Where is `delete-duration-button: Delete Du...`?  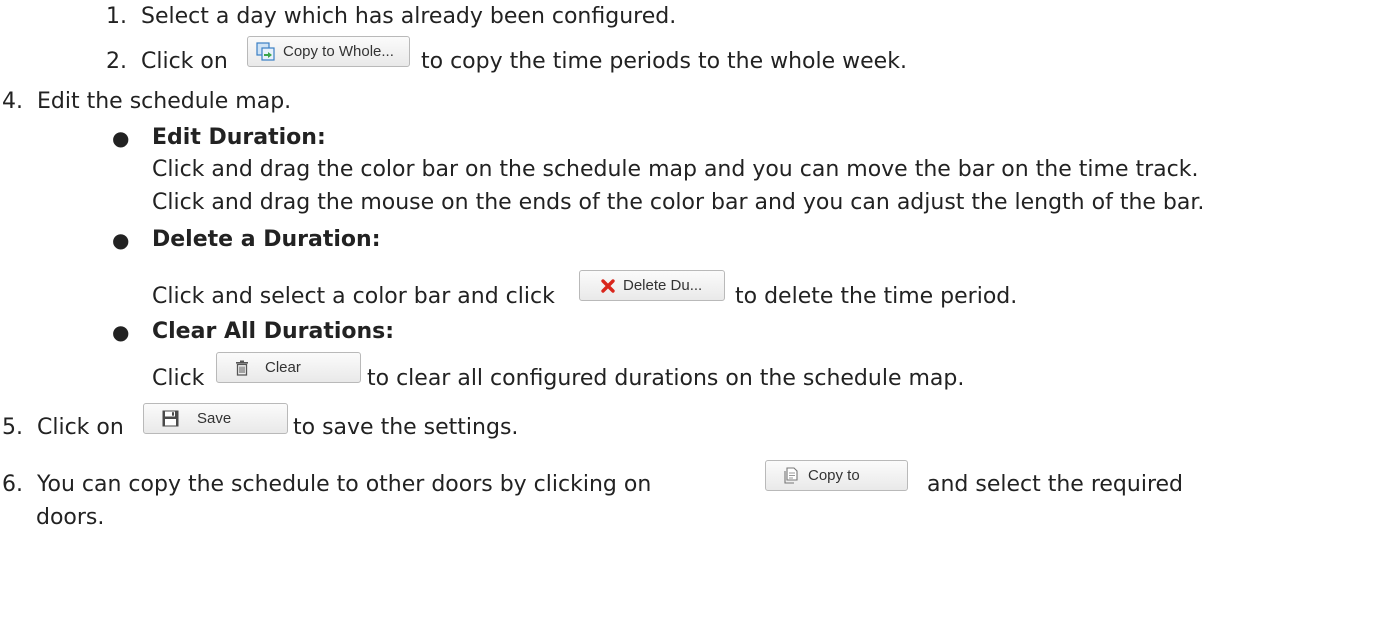 delete-duration-button: Delete Du... is located at coordinates (652, 285).